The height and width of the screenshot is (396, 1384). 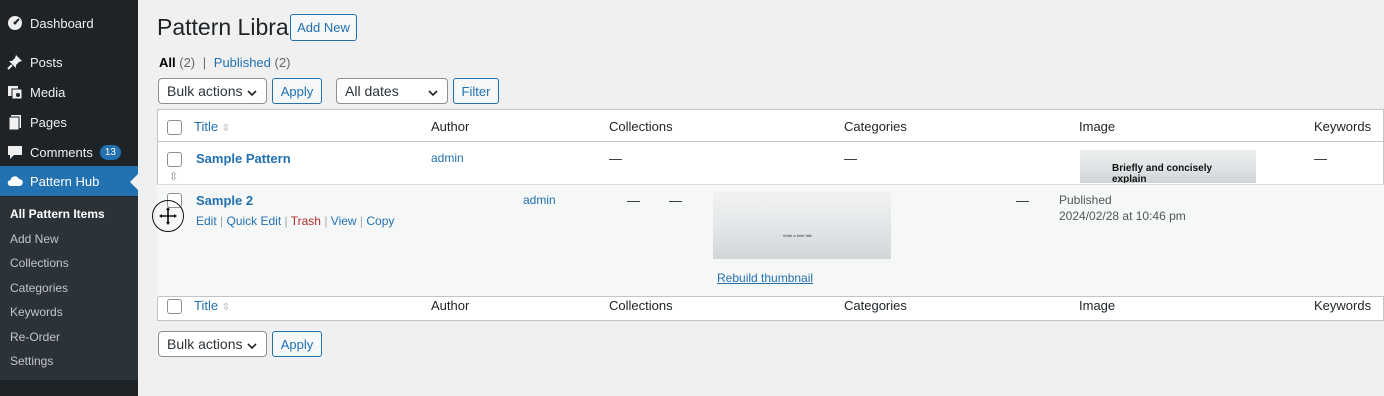 I want to click on menu-dashboard: Dashboard, so click(x=69, y=23).